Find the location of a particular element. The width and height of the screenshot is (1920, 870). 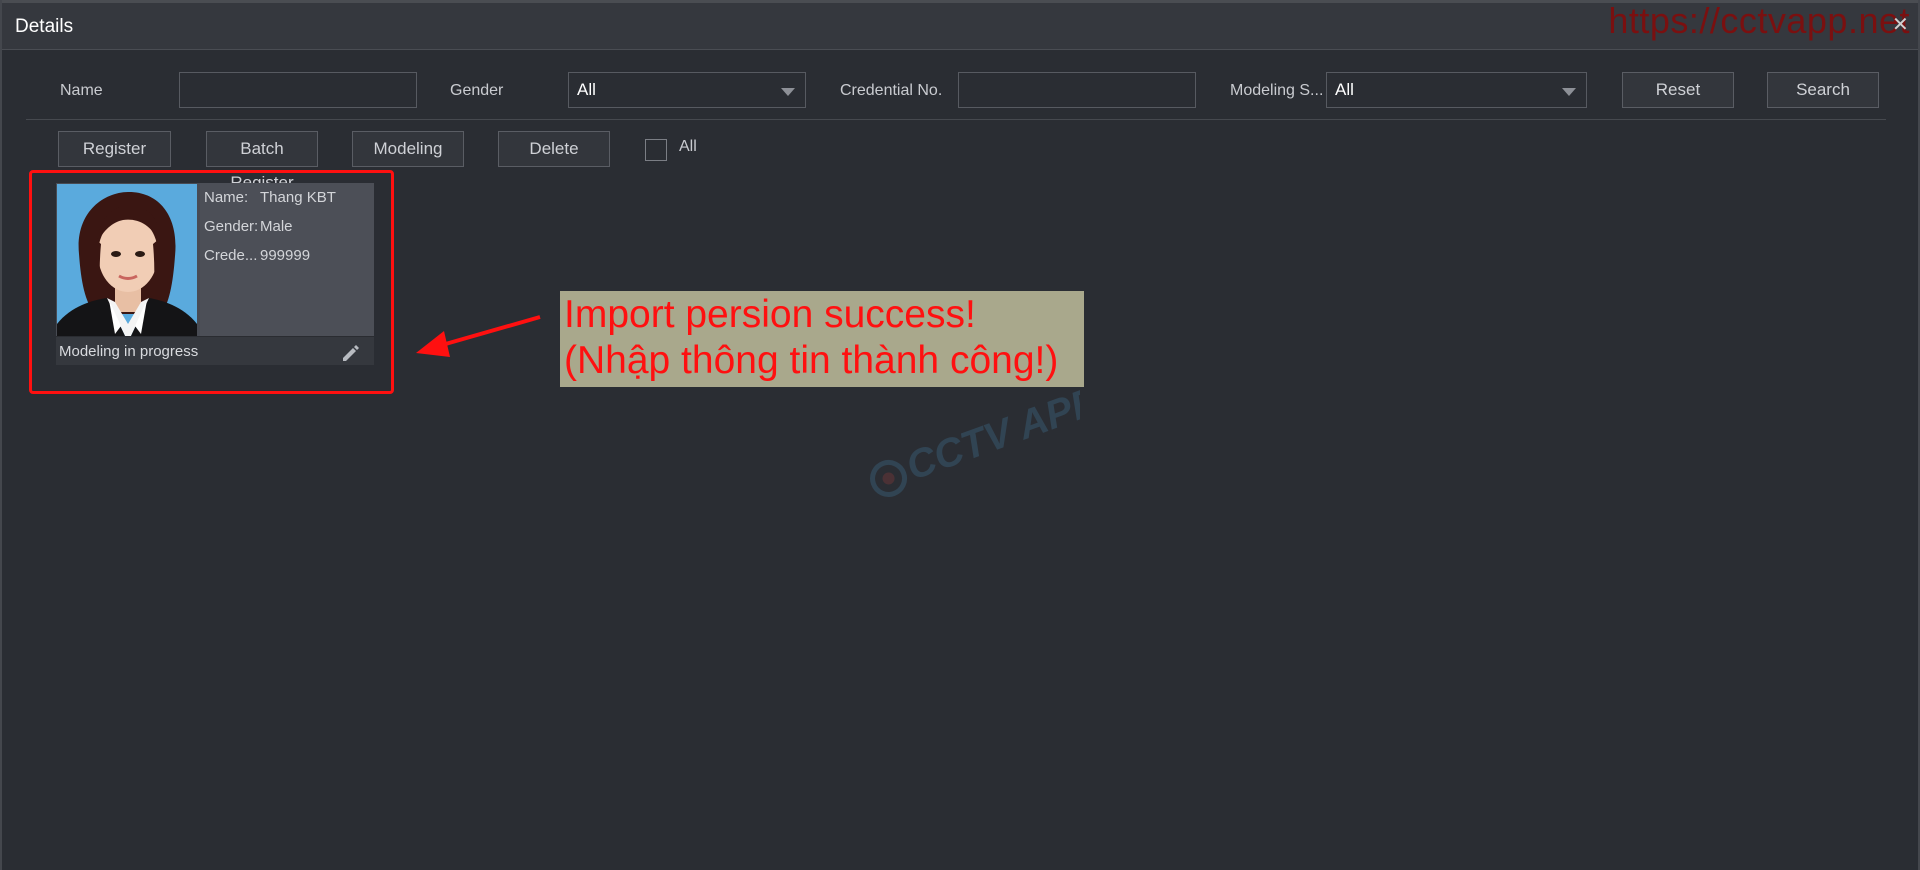

window-title: Details is located at coordinates (44, 26).